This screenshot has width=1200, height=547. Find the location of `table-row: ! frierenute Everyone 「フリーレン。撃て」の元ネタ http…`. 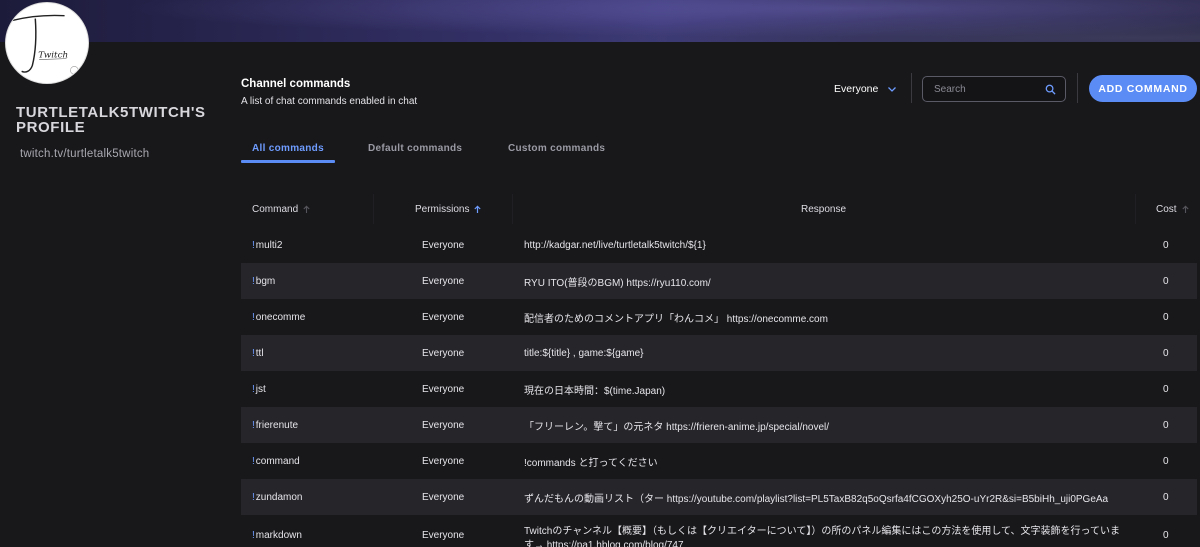

table-row: ! frierenute Everyone 「フリーレン。撃て」の元ネタ http… is located at coordinates (719, 425).